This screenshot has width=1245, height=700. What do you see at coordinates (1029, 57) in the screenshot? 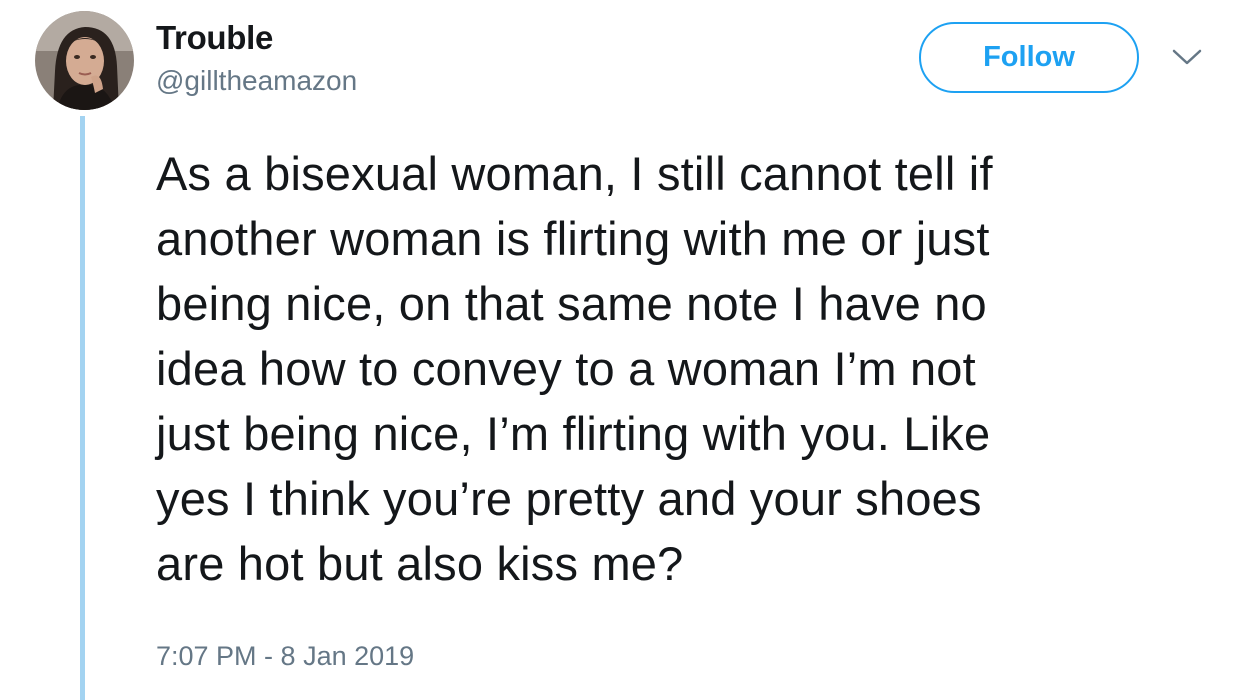
I see `follow-button: Follow` at bounding box center [1029, 57].